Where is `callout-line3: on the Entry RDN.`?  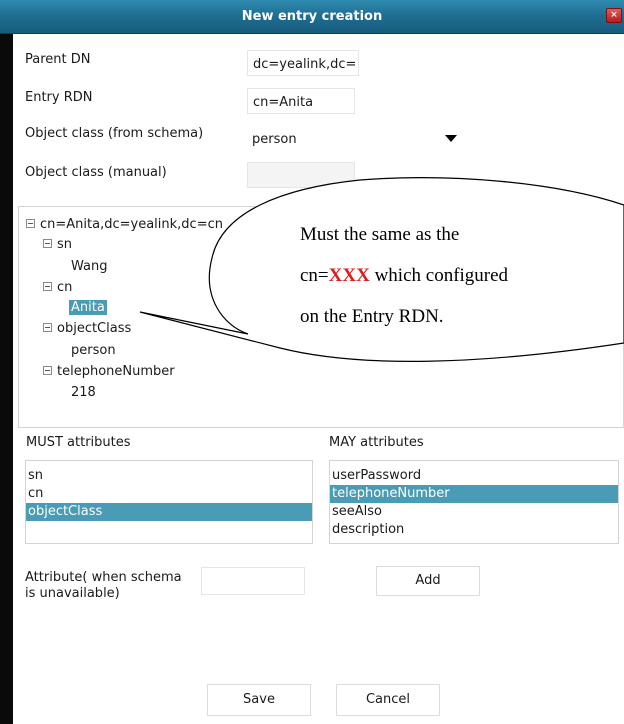 callout-line3: on the Entry RDN. is located at coordinates (372, 316).